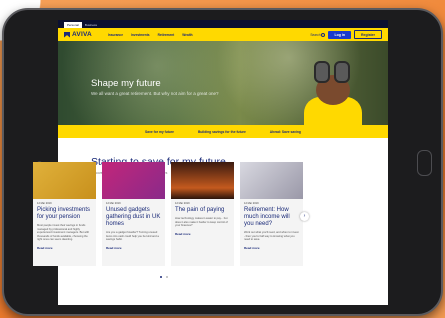 The width and height of the screenshot is (445, 318). What do you see at coordinates (202, 180) in the screenshot?
I see `card-image-payment` at bounding box center [202, 180].